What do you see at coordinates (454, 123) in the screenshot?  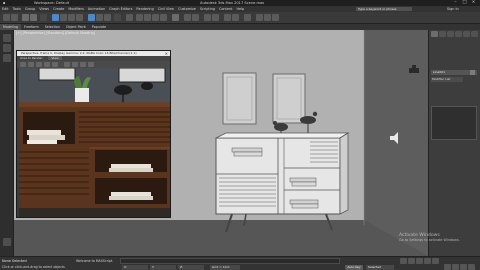 I see `modifier-stack` at bounding box center [454, 123].